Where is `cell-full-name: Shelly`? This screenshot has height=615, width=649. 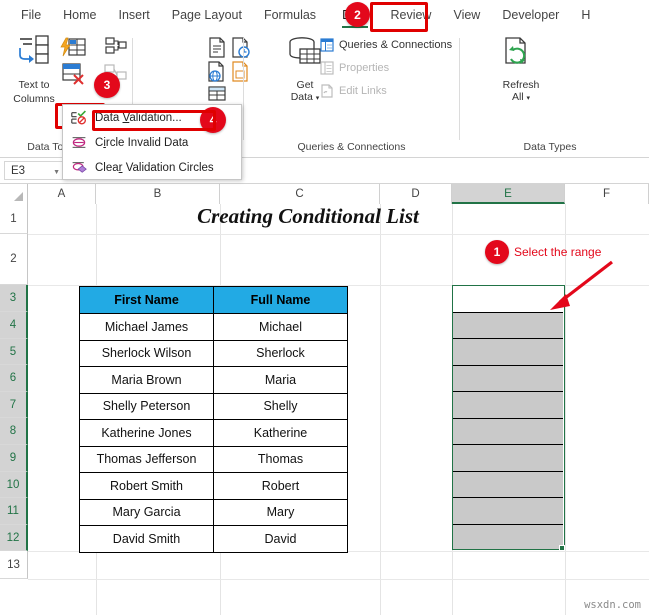
cell-full-name: Shelly is located at coordinates (280, 406).